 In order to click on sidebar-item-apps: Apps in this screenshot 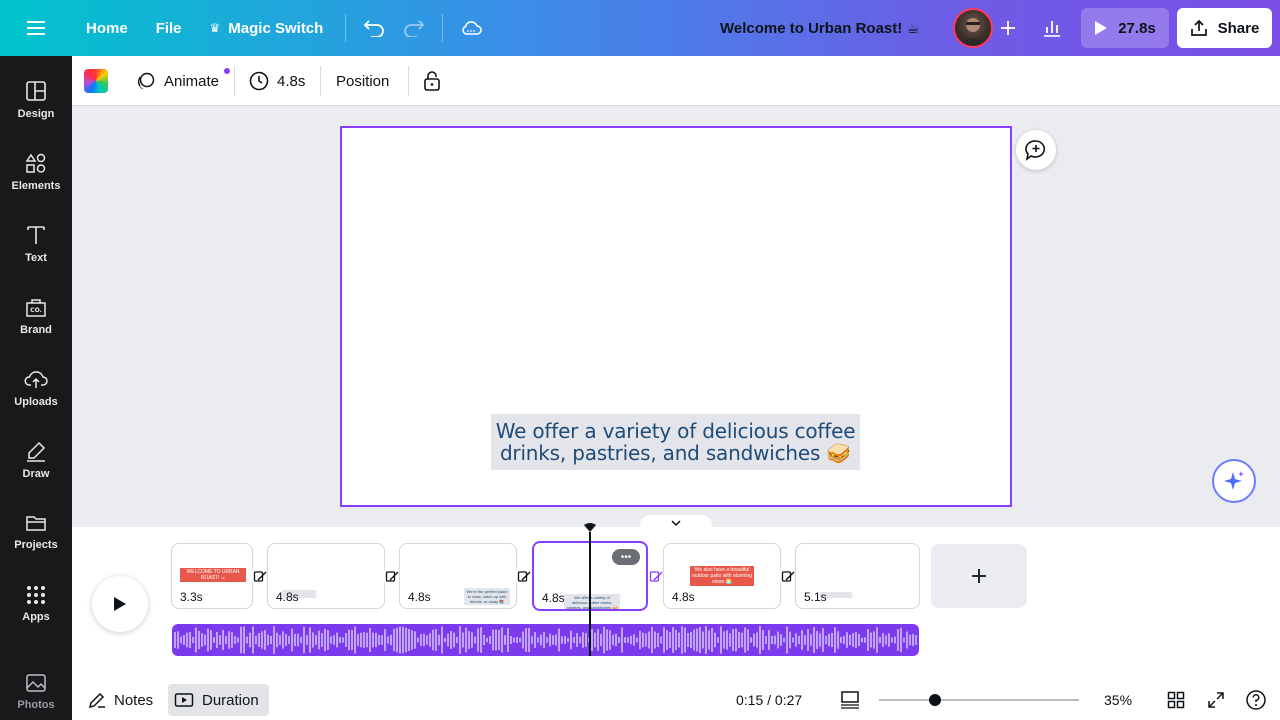, I will do `click(36, 604)`.